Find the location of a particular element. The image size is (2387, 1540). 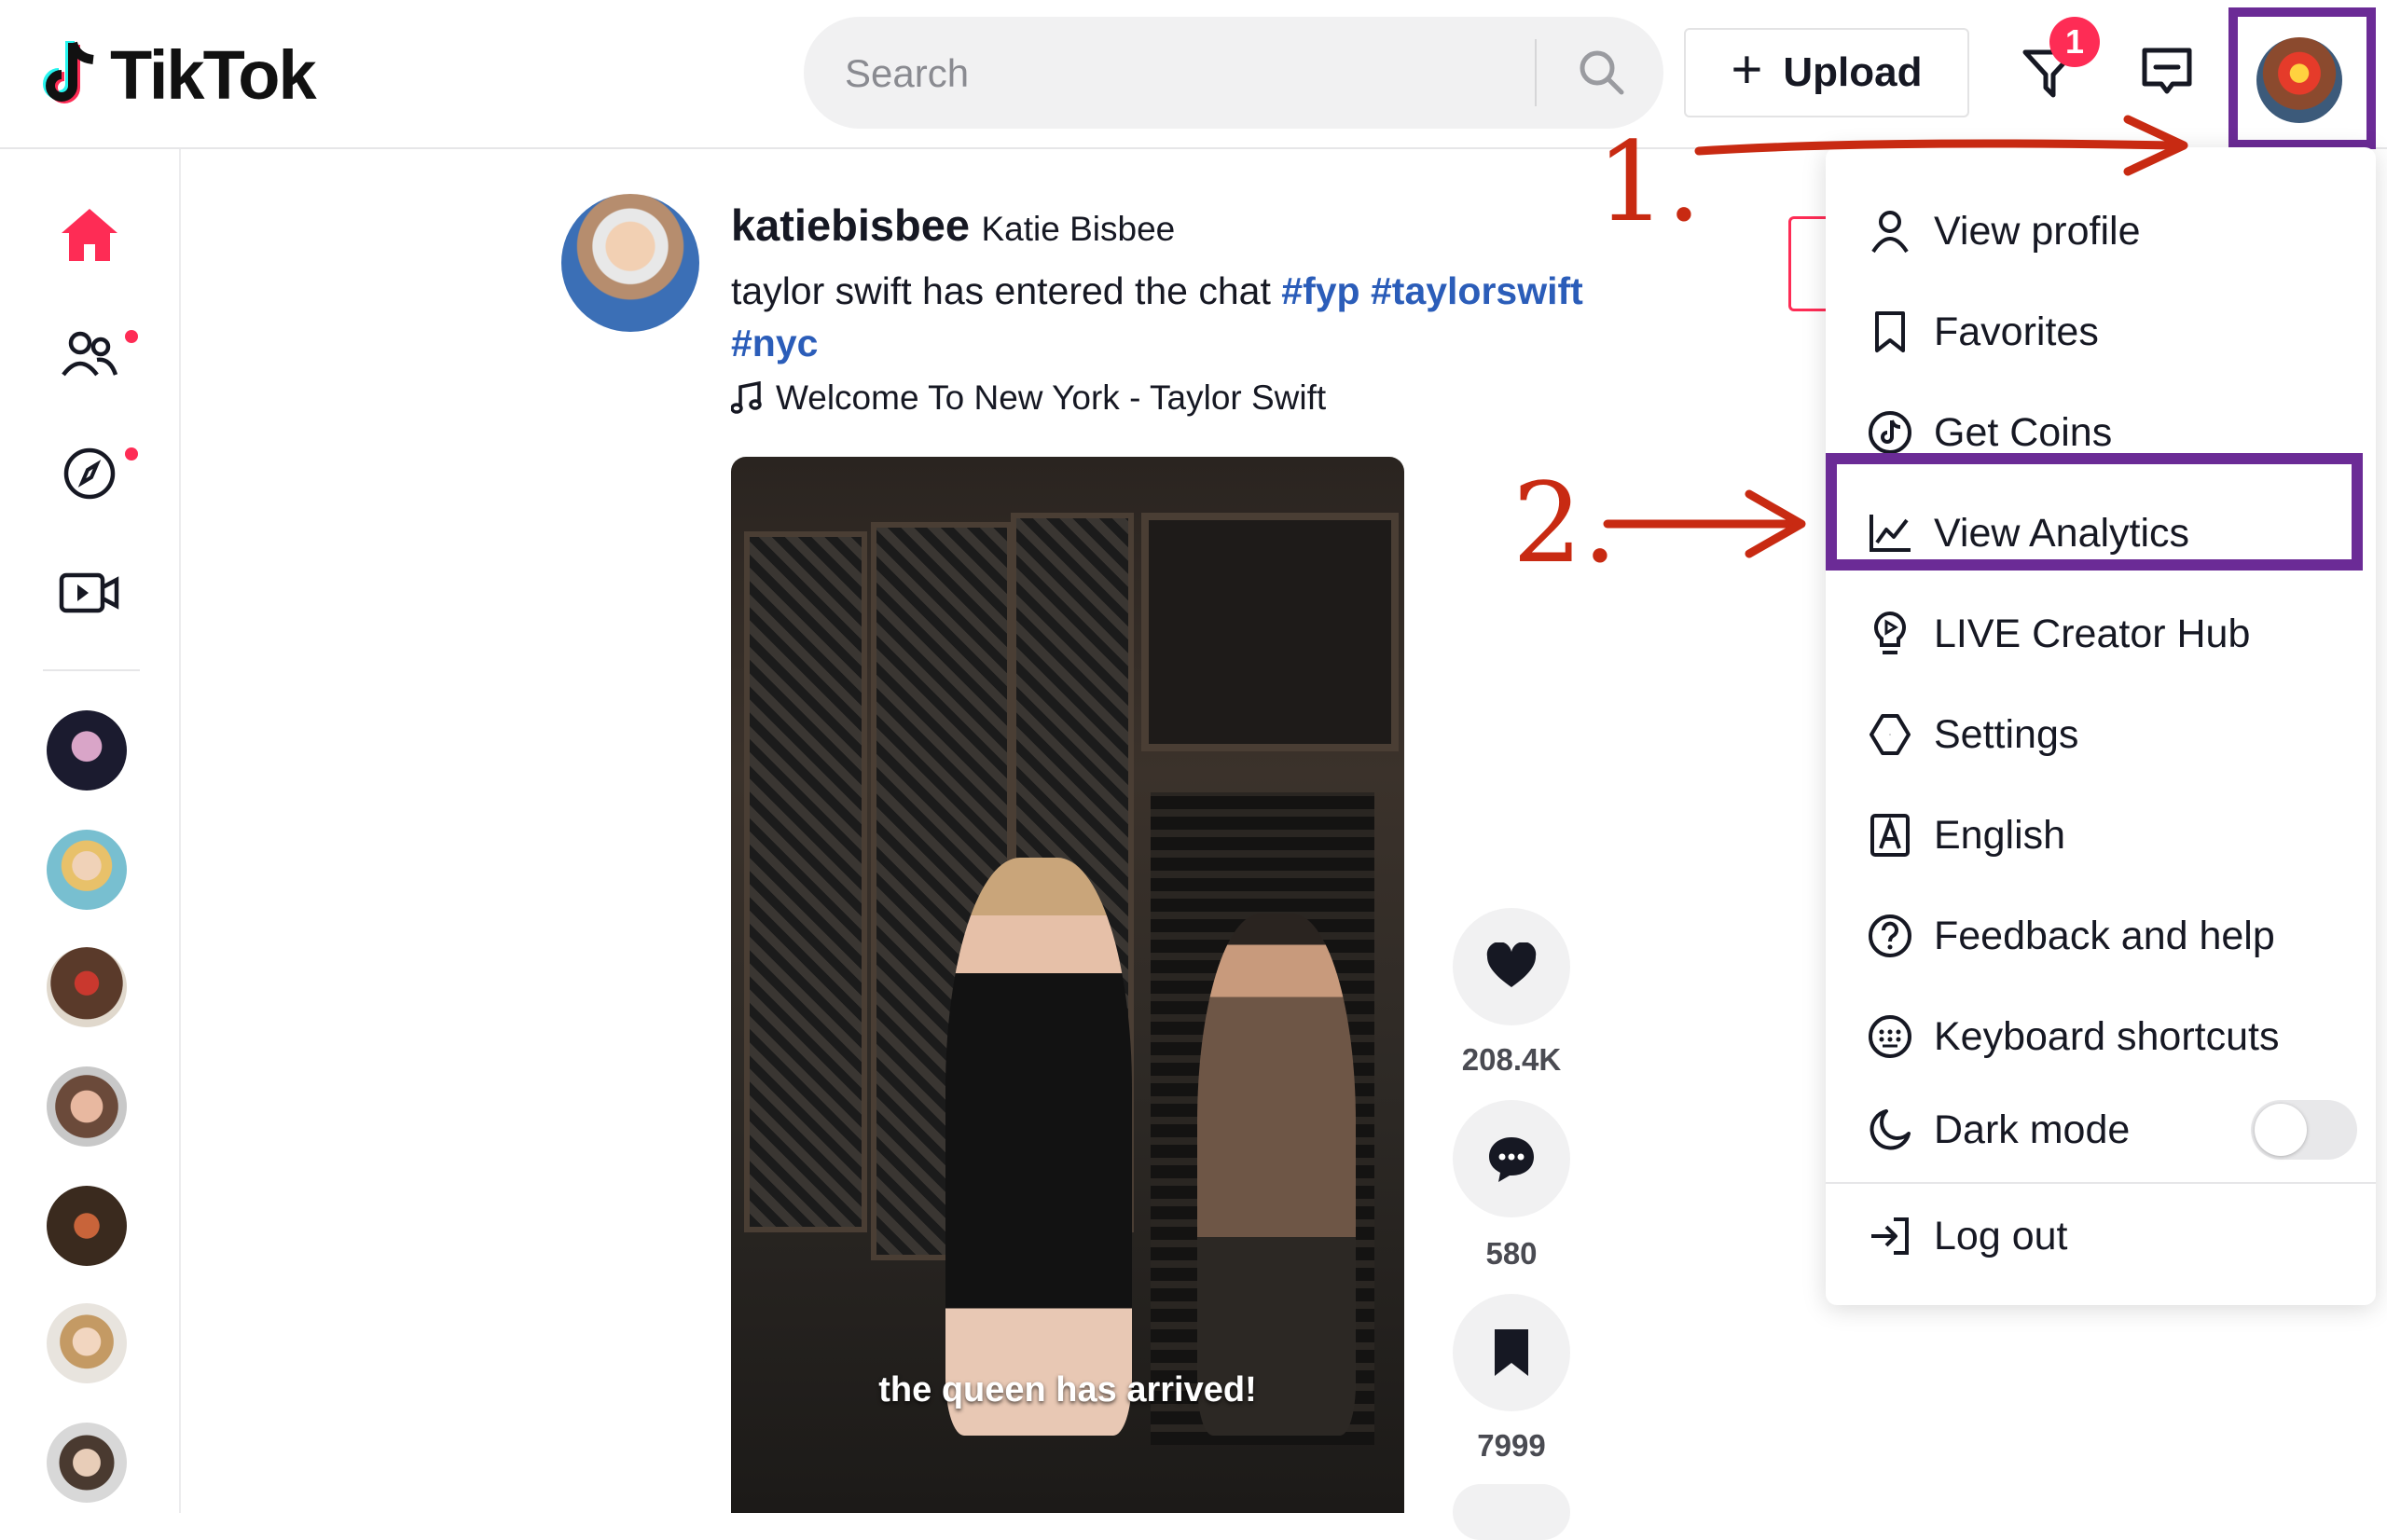

step-1-label: 1. is located at coordinates (1649, 181).